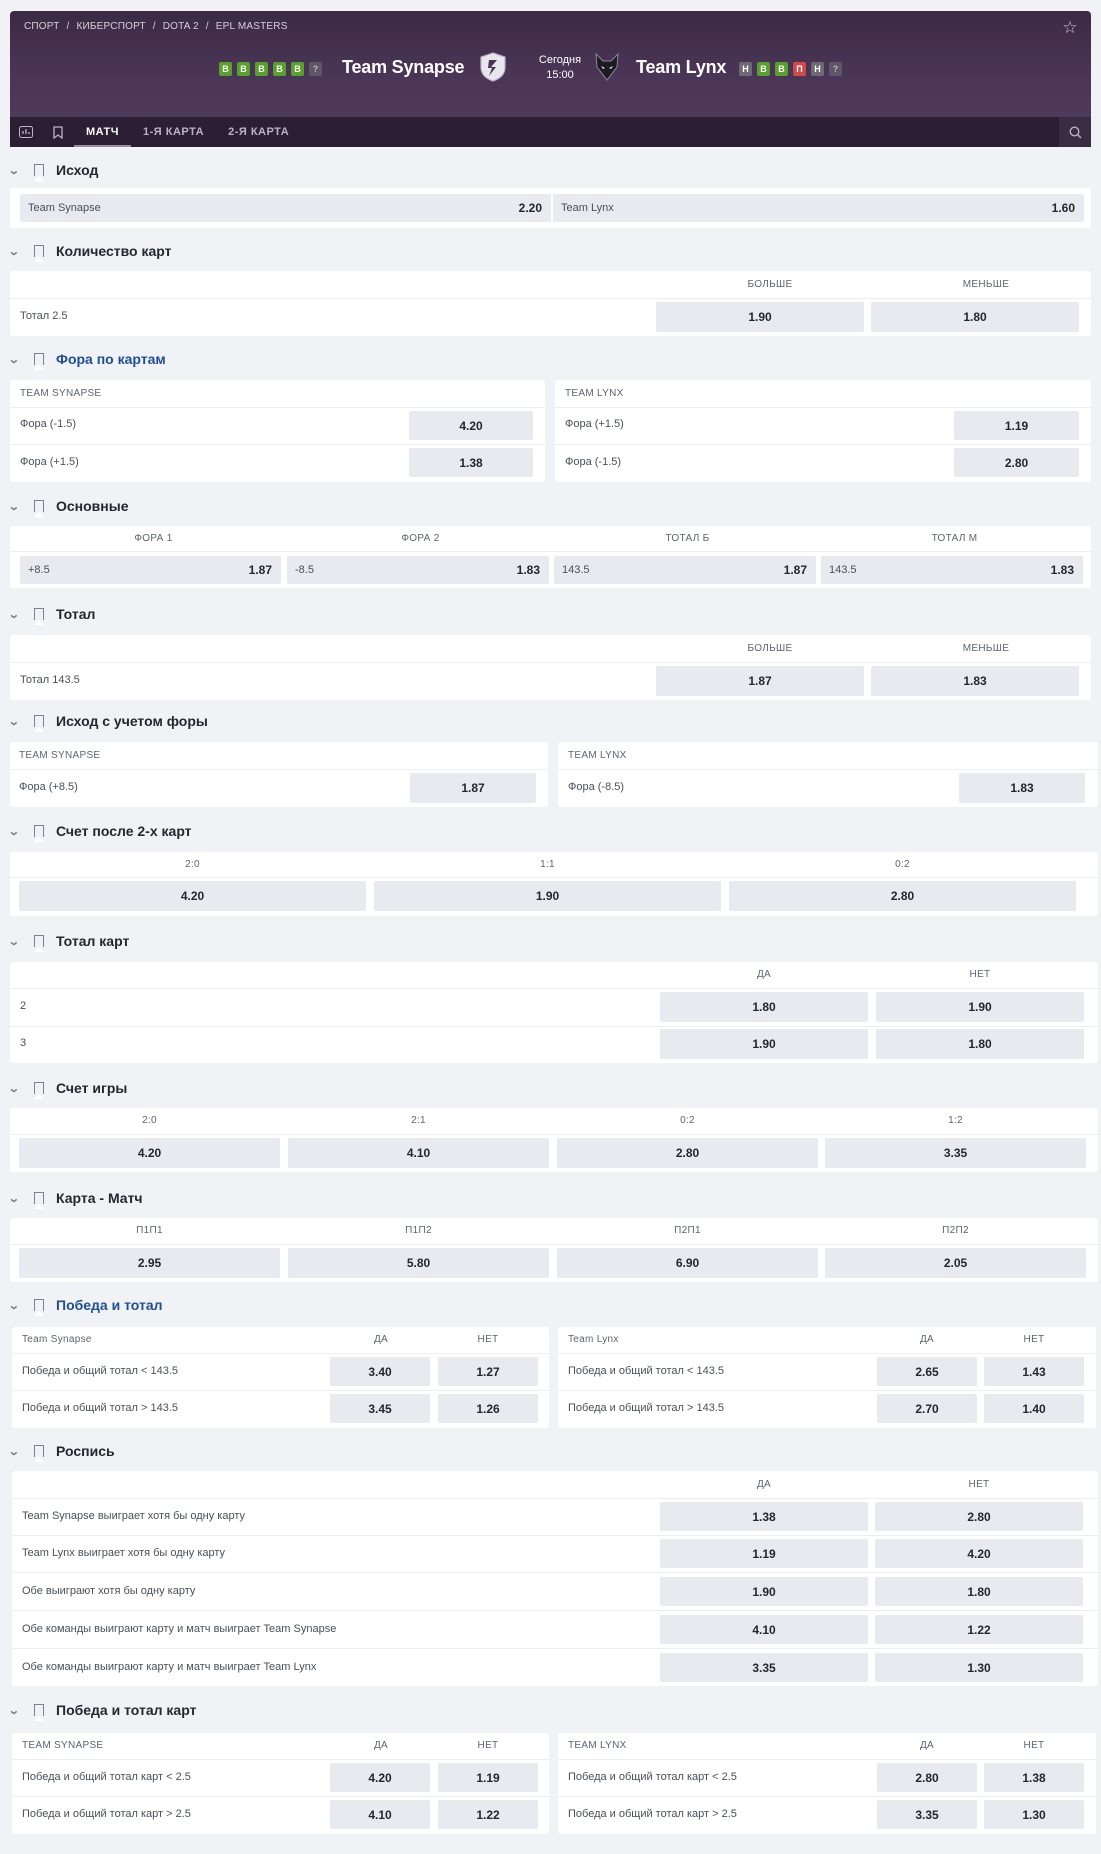  What do you see at coordinates (681, 67) in the screenshot?
I see `team2-name: Team Lynx` at bounding box center [681, 67].